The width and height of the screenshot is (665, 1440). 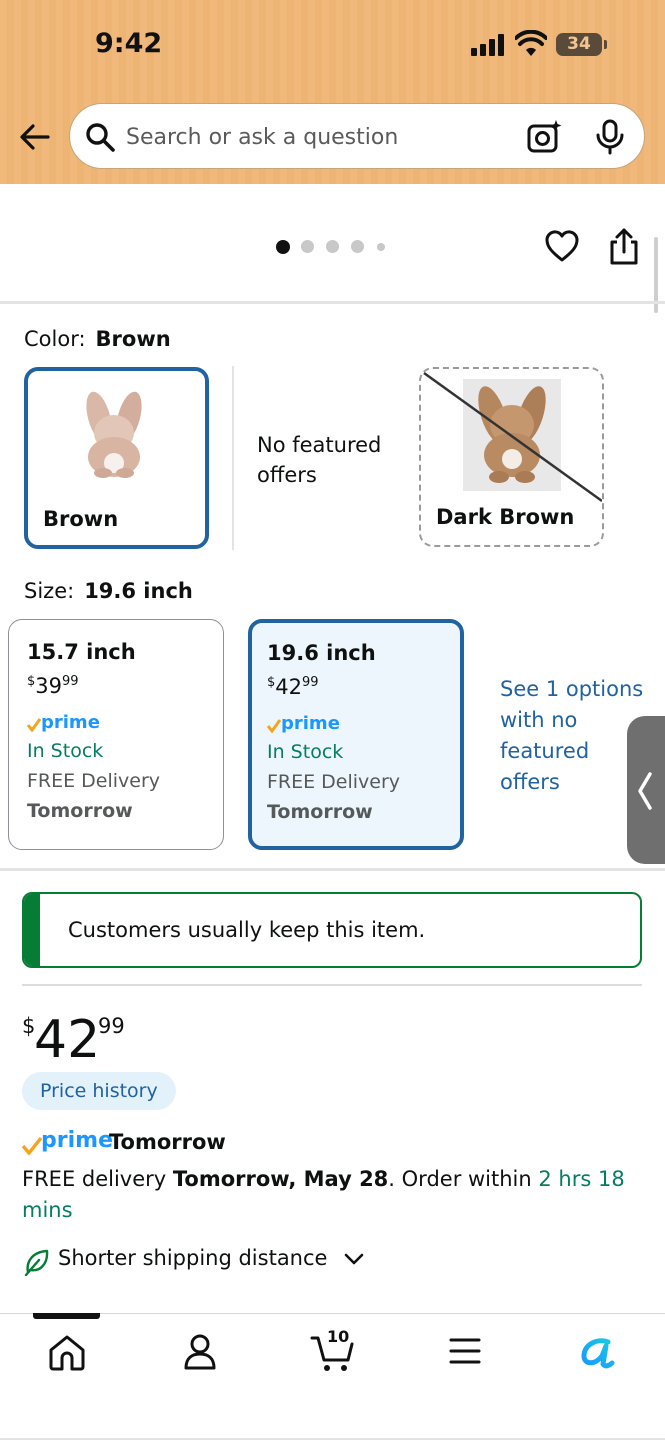 What do you see at coordinates (511, 457) in the screenshot?
I see `color-option-dark-brown: Dark Brown` at bounding box center [511, 457].